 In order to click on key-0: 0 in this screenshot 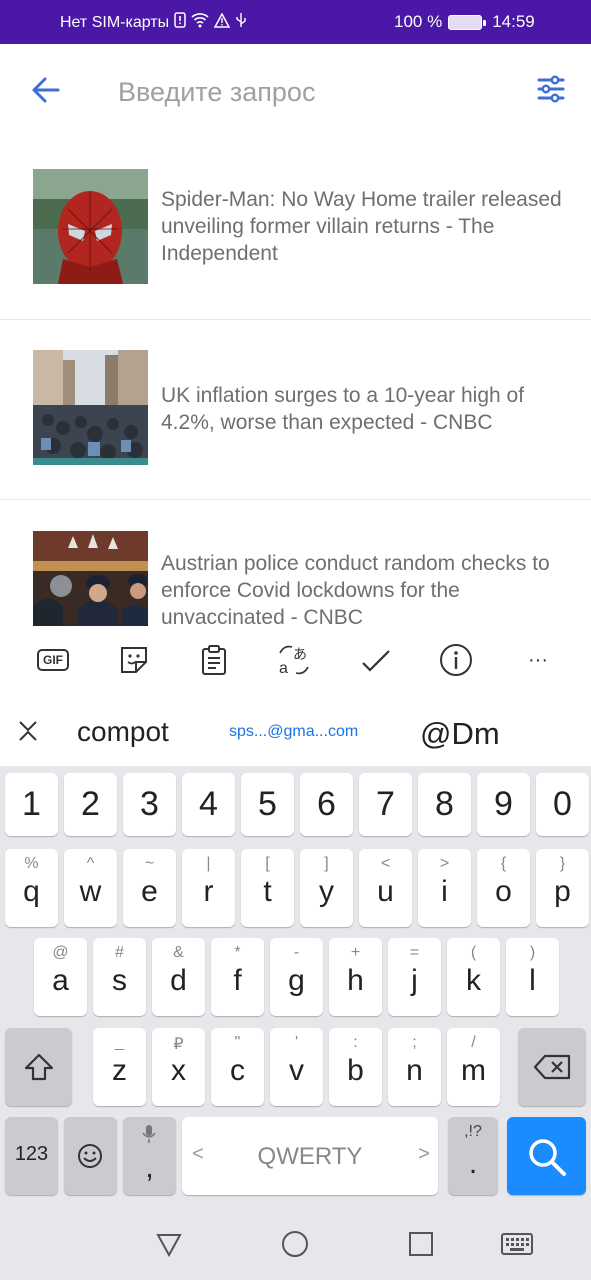, I will do `click(562, 804)`.